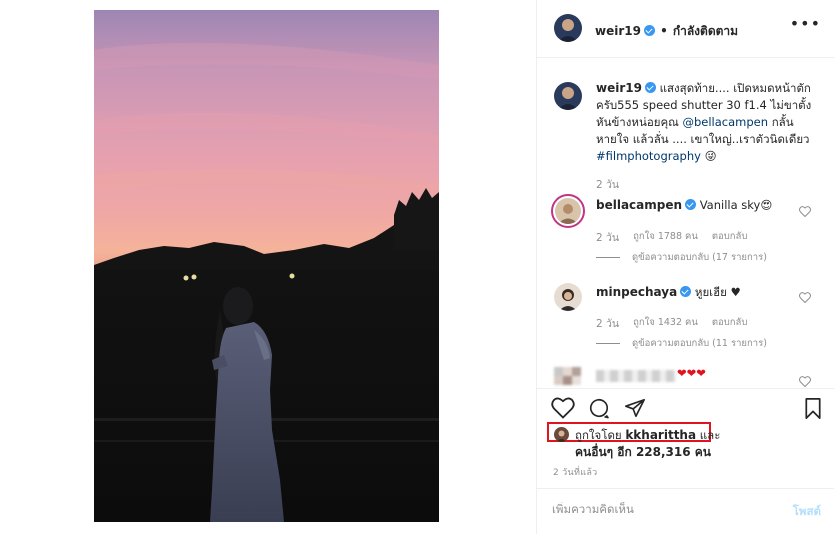  Describe the element at coordinates (805, 23) in the screenshot. I see `more-options-icon: •••` at that location.